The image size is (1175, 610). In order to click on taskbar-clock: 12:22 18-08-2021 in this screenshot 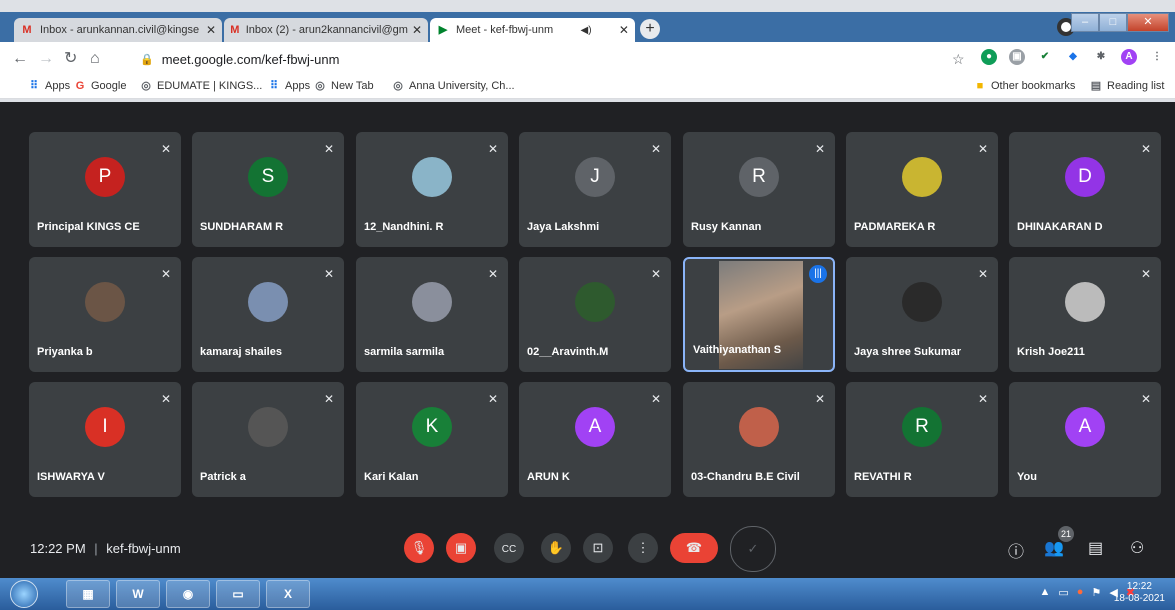, I will do `click(1139, 593)`.